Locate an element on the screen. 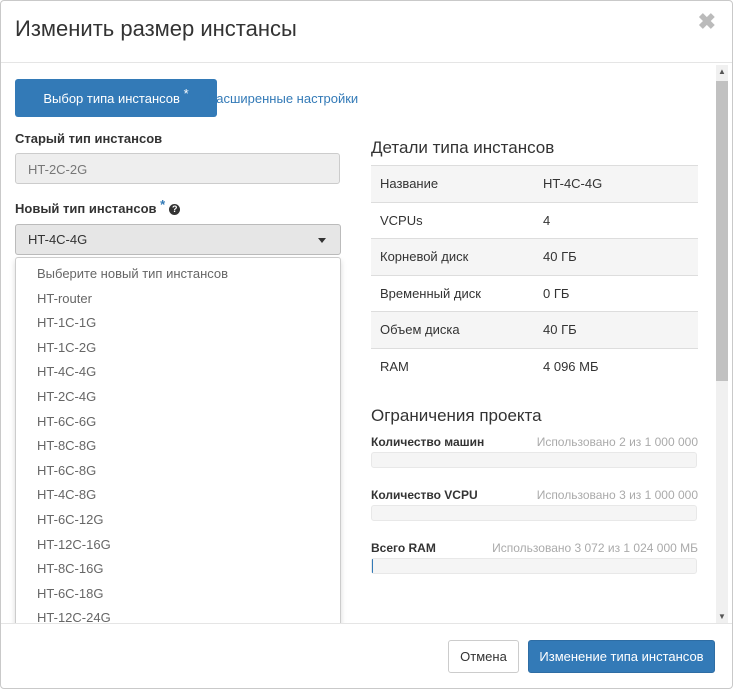 The height and width of the screenshot is (689, 733). tab-flavor-choice-label: Выбор типа инстансов is located at coordinates (111, 98).